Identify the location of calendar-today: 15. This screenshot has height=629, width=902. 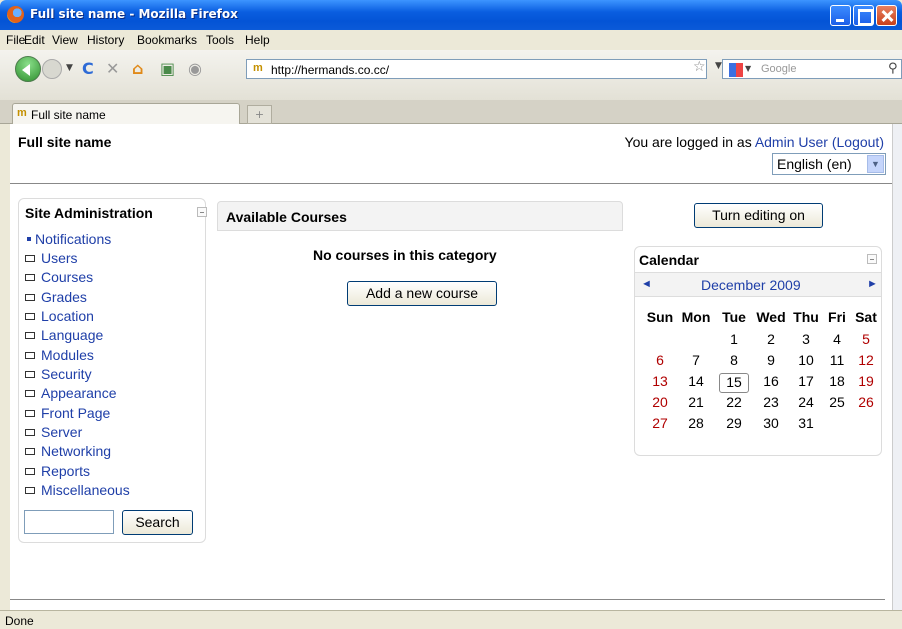
(734, 383).